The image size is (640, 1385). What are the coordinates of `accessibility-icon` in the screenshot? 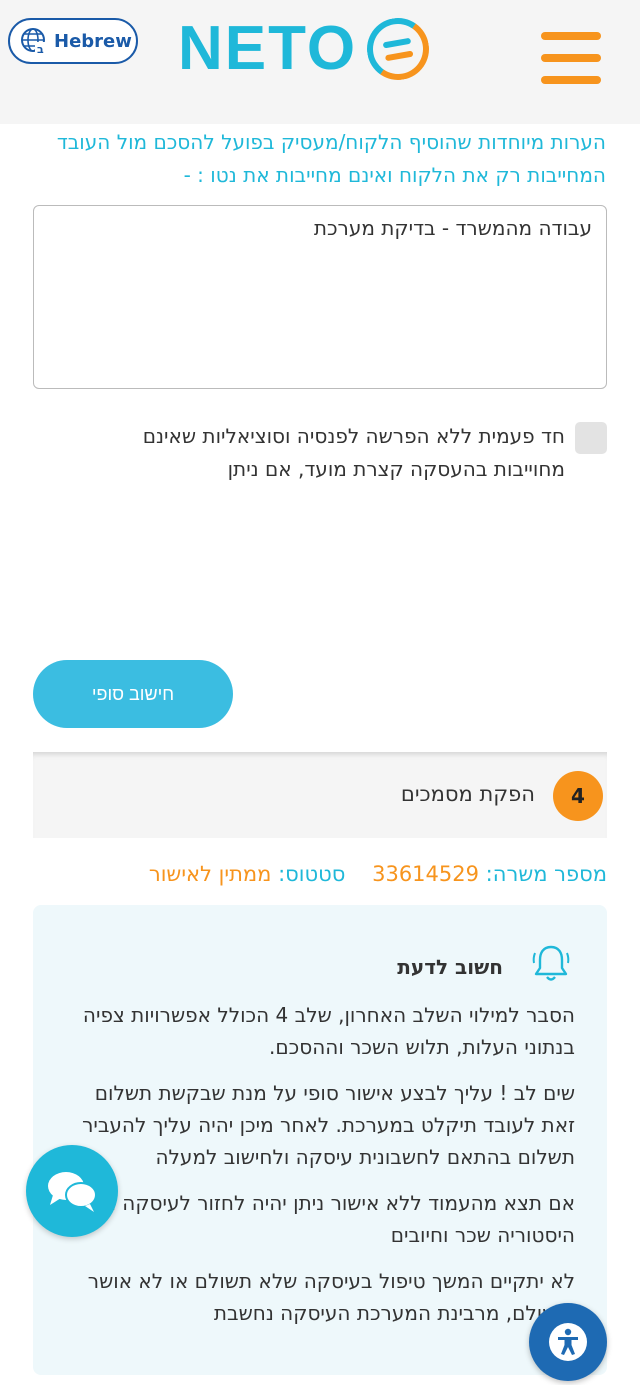 It's located at (568, 1342).